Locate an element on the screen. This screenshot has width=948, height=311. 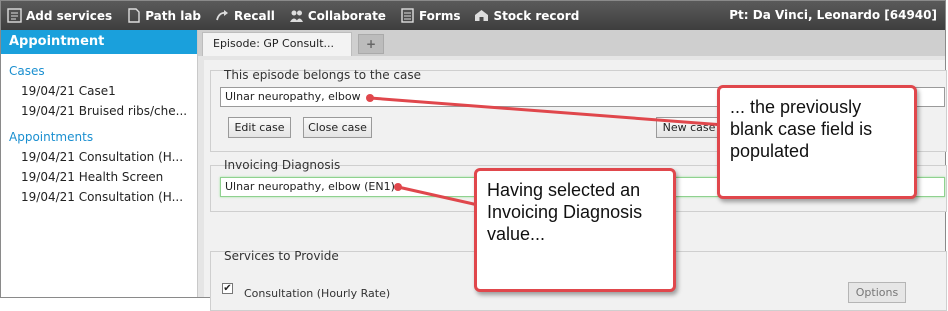
recall-arrow-icon is located at coordinates (222, 15).